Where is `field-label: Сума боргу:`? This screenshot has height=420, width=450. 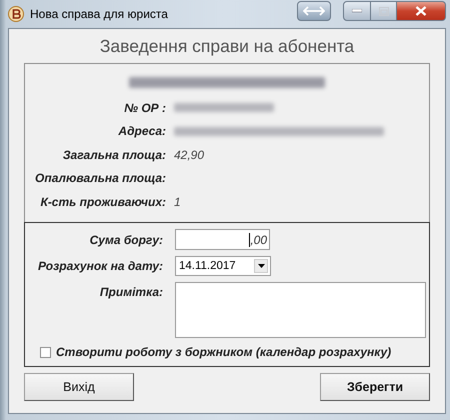
field-label: Сума боргу: is located at coordinates (125, 239).